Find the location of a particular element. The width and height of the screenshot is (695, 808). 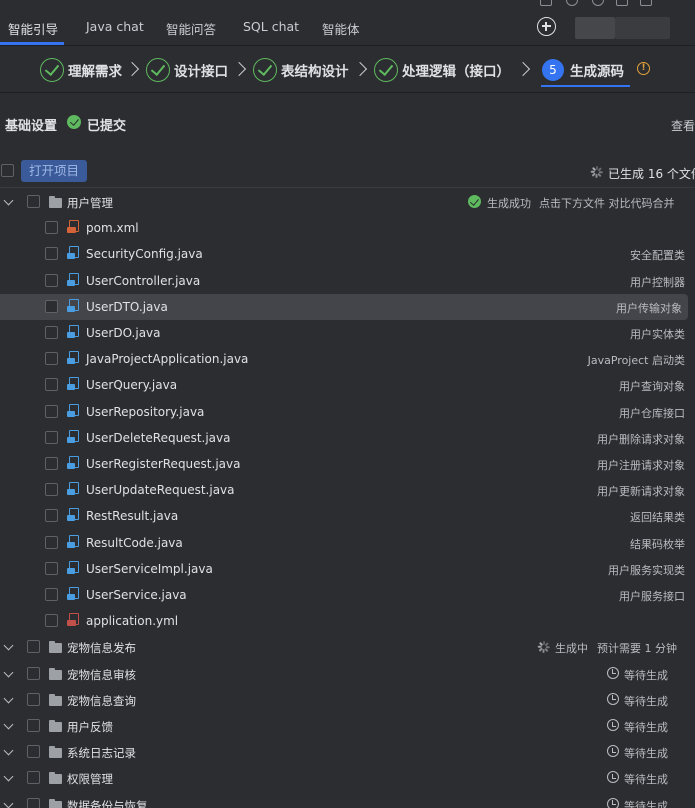

help-icon is located at coordinates (572, 3).